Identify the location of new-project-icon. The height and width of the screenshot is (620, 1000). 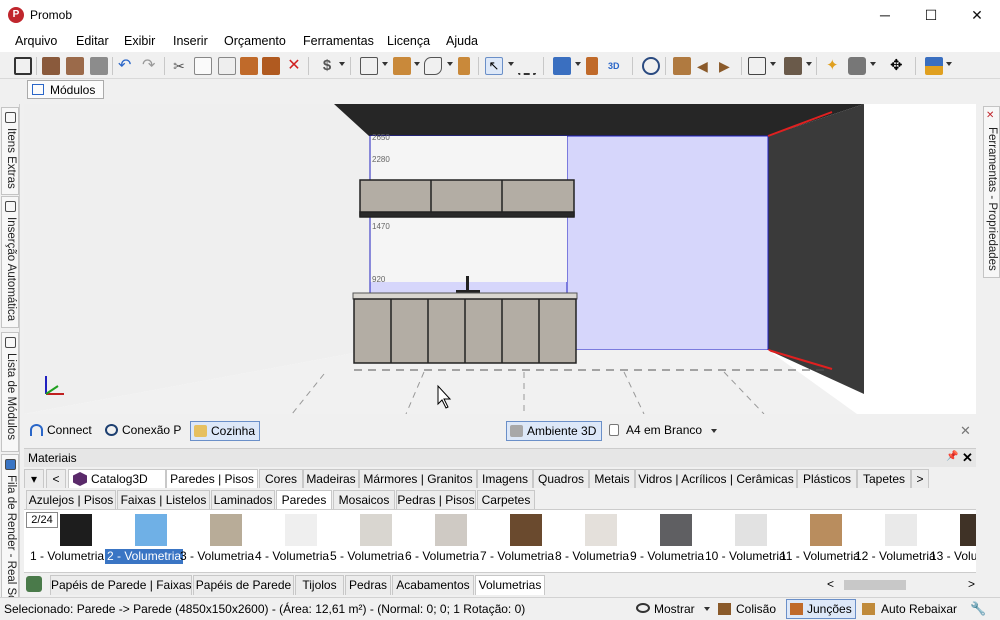
(75, 66).